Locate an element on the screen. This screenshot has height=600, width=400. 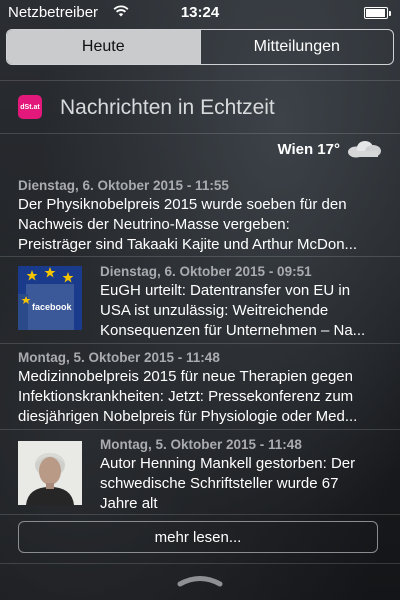
widget-header: dSt.at Nachrichten in Echtzeit is located at coordinates (200, 107).